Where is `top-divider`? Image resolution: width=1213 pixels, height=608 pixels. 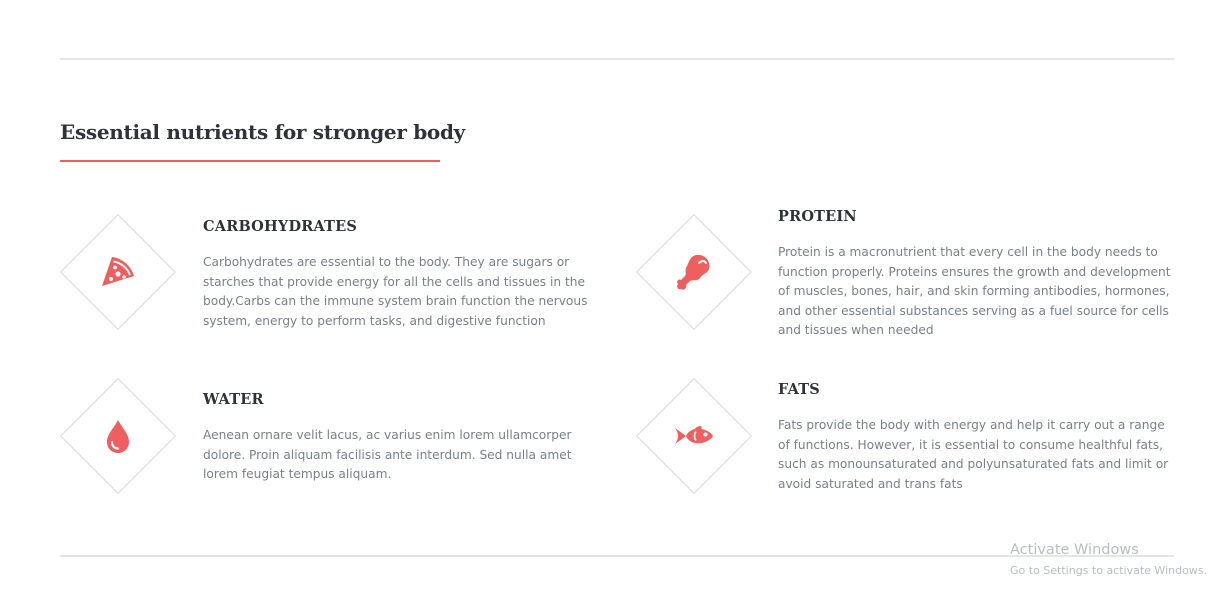 top-divider is located at coordinates (617, 59).